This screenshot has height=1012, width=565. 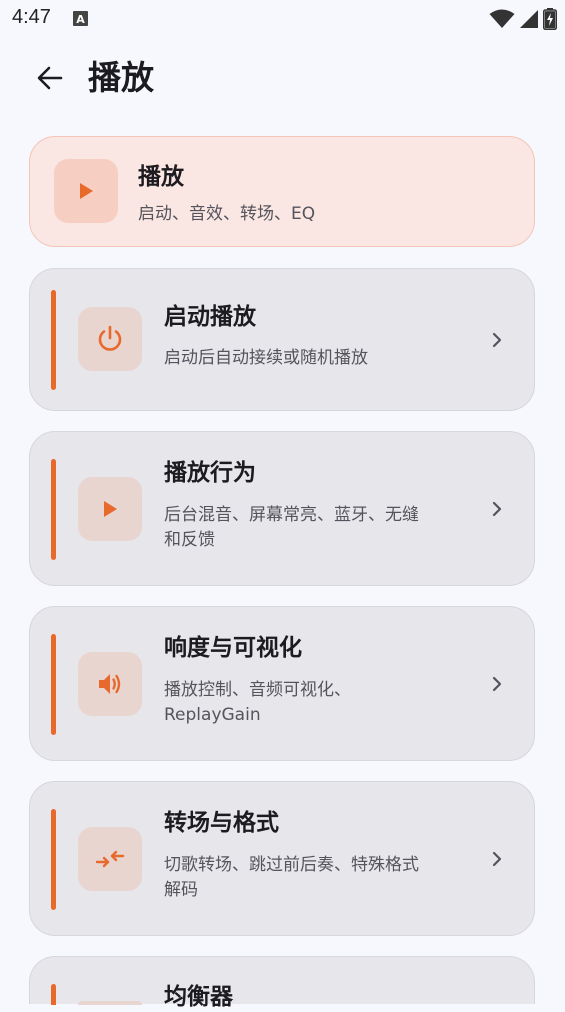 What do you see at coordinates (282, 19) in the screenshot?
I see `status-bar: 4:47 A` at bounding box center [282, 19].